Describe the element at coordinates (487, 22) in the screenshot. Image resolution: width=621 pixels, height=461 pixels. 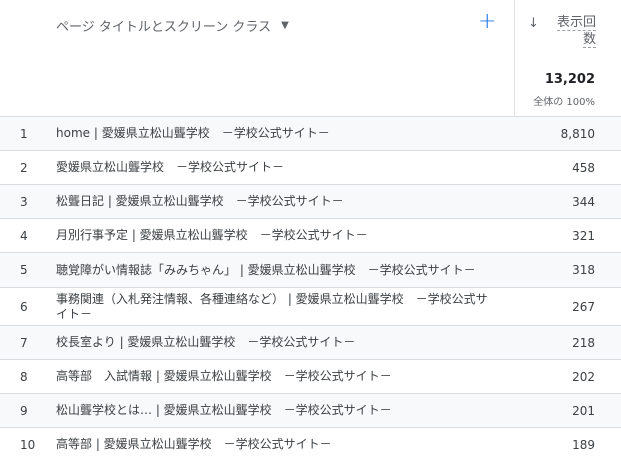
I see `plus-icon: +` at that location.